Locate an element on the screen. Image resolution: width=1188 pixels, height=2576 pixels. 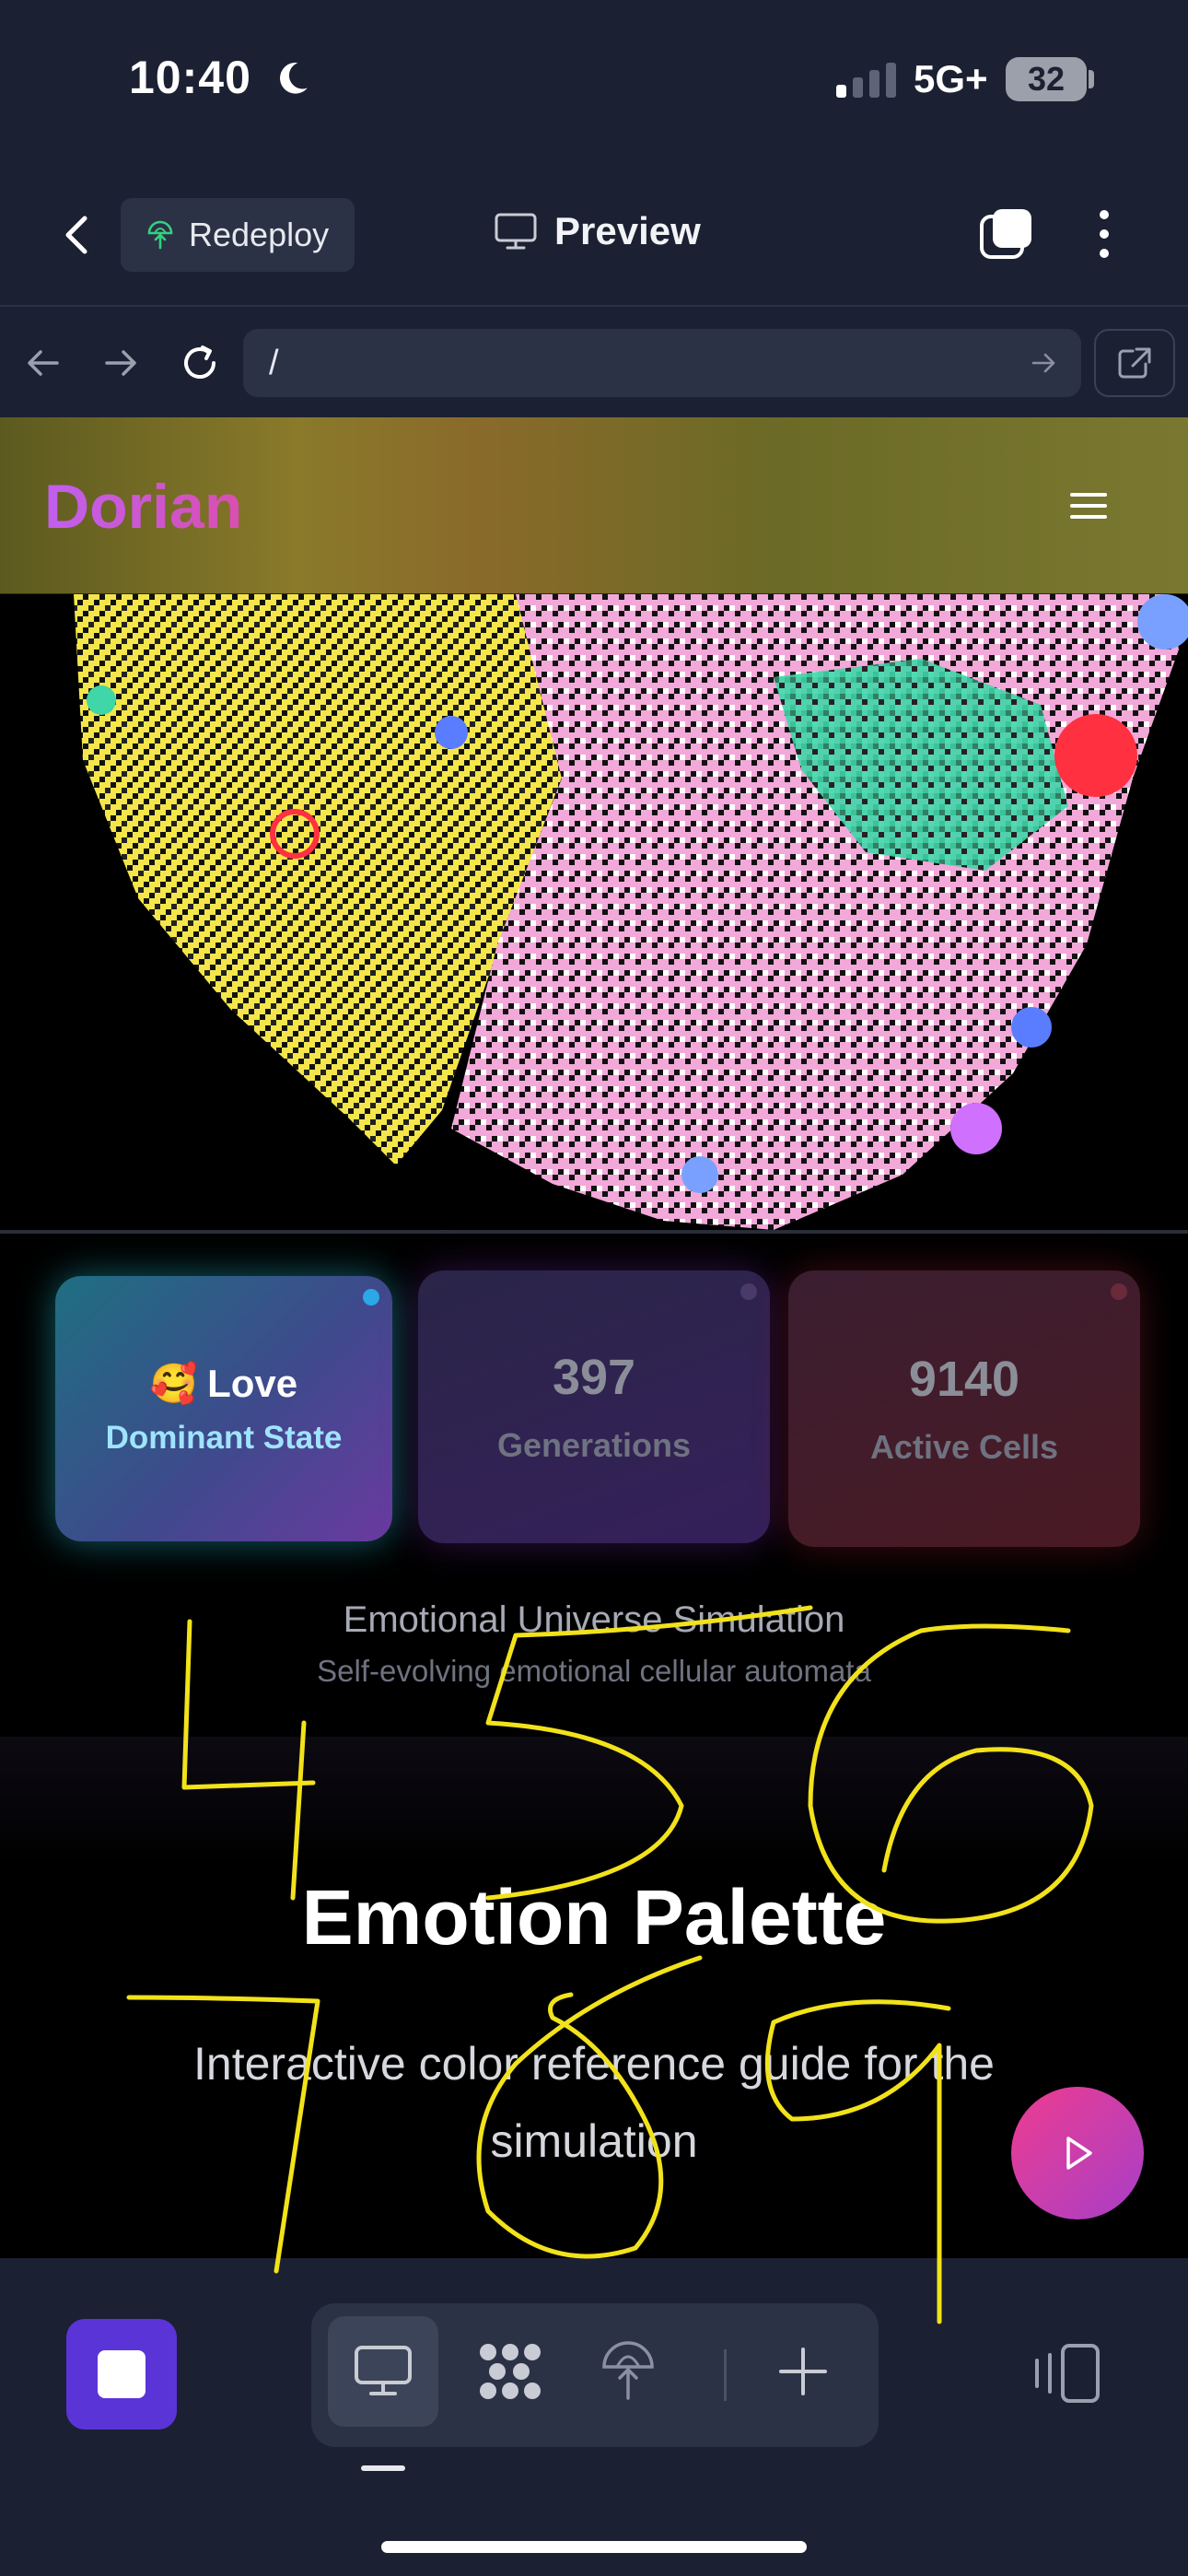
plus-icon is located at coordinates (803, 2371).